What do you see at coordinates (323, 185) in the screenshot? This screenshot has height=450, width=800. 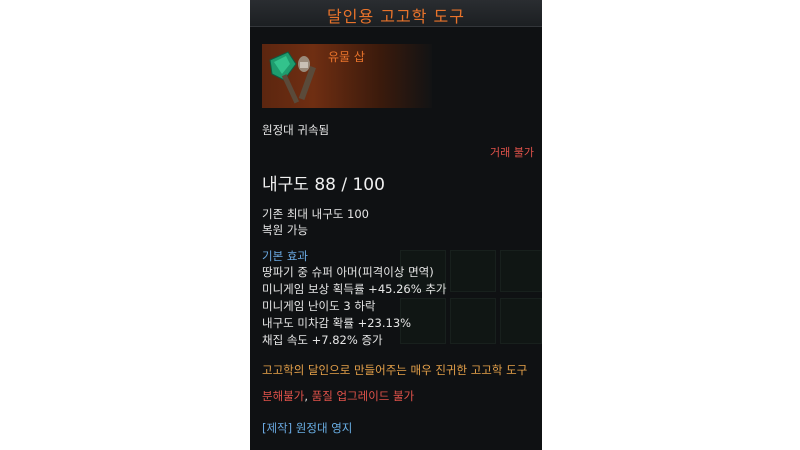 I see `durability: 내구도 88 / 100` at bounding box center [323, 185].